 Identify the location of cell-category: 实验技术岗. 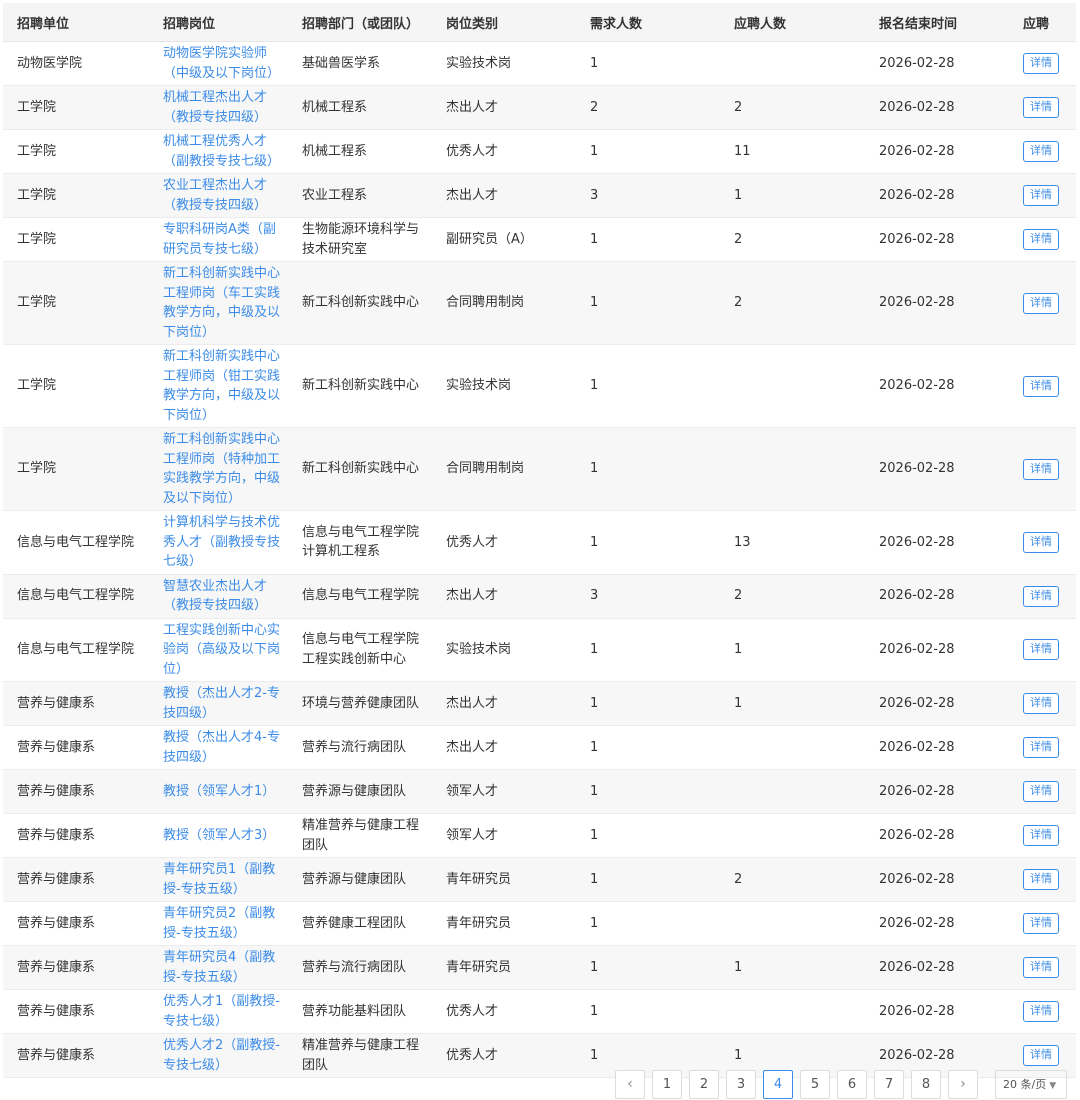
(479, 63).